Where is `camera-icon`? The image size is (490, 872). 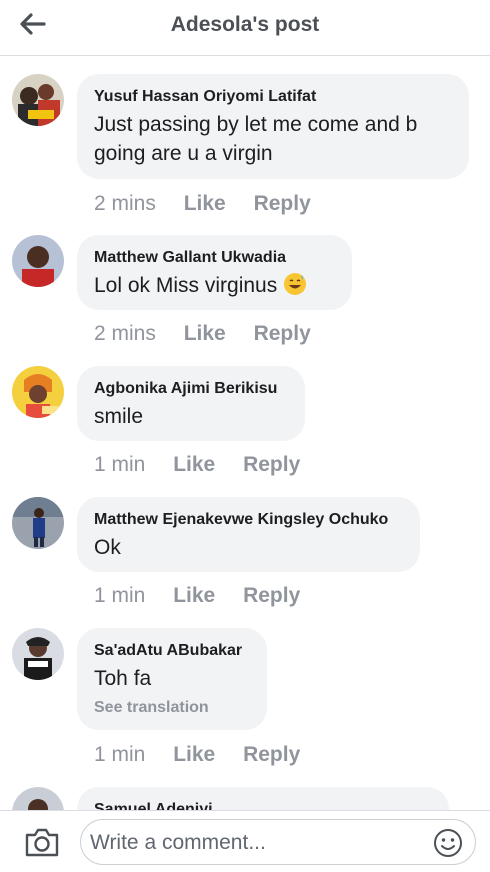
camera-icon is located at coordinates (42, 842).